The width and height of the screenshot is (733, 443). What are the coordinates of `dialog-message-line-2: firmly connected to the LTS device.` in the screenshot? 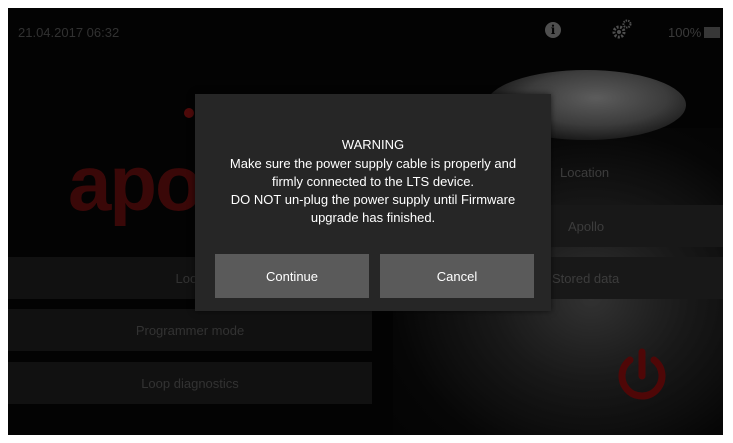 It's located at (373, 181).